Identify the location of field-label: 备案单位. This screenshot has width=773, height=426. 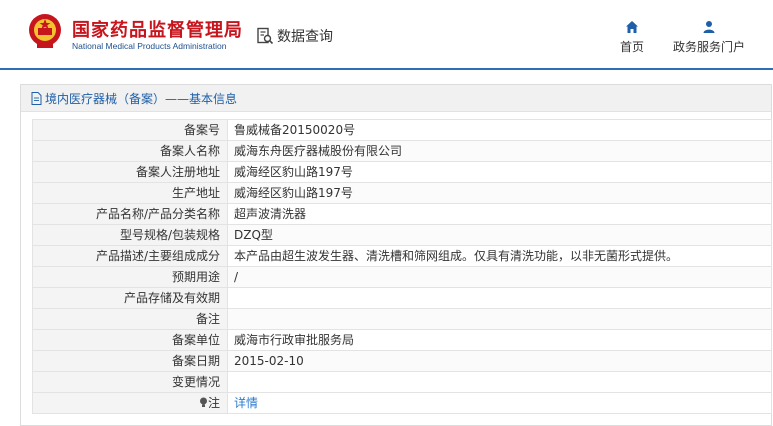
(130, 340).